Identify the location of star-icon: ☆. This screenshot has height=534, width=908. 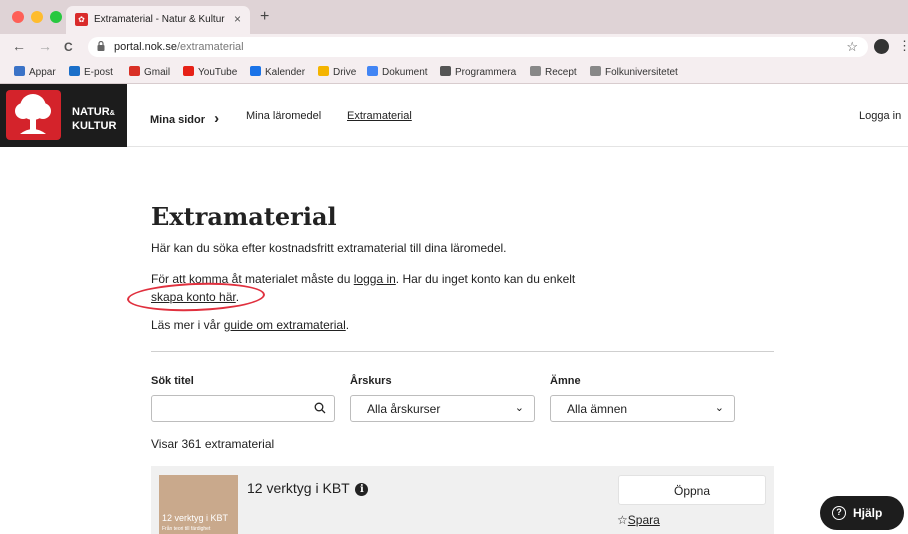
(622, 520).